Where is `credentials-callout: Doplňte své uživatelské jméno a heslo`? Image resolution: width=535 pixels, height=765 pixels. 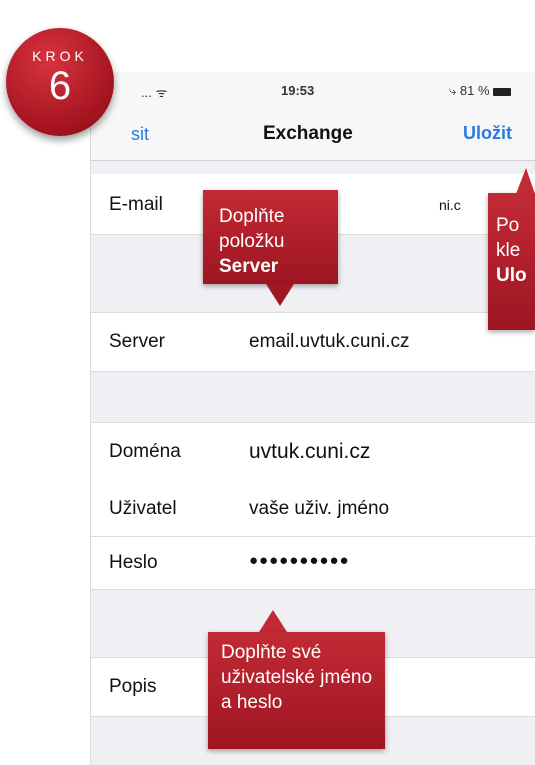
credentials-callout: Doplňte své uživatelské jméno a heslo is located at coordinates (296, 690).